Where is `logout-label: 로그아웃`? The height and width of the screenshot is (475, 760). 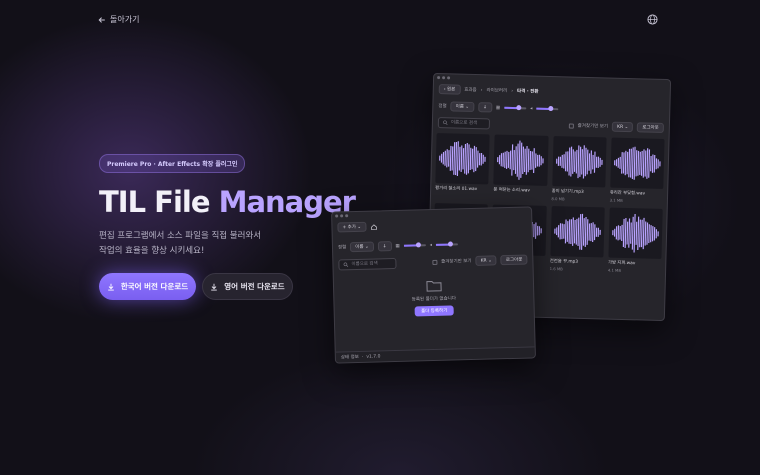
logout-label: 로그아웃 is located at coordinates (650, 128).